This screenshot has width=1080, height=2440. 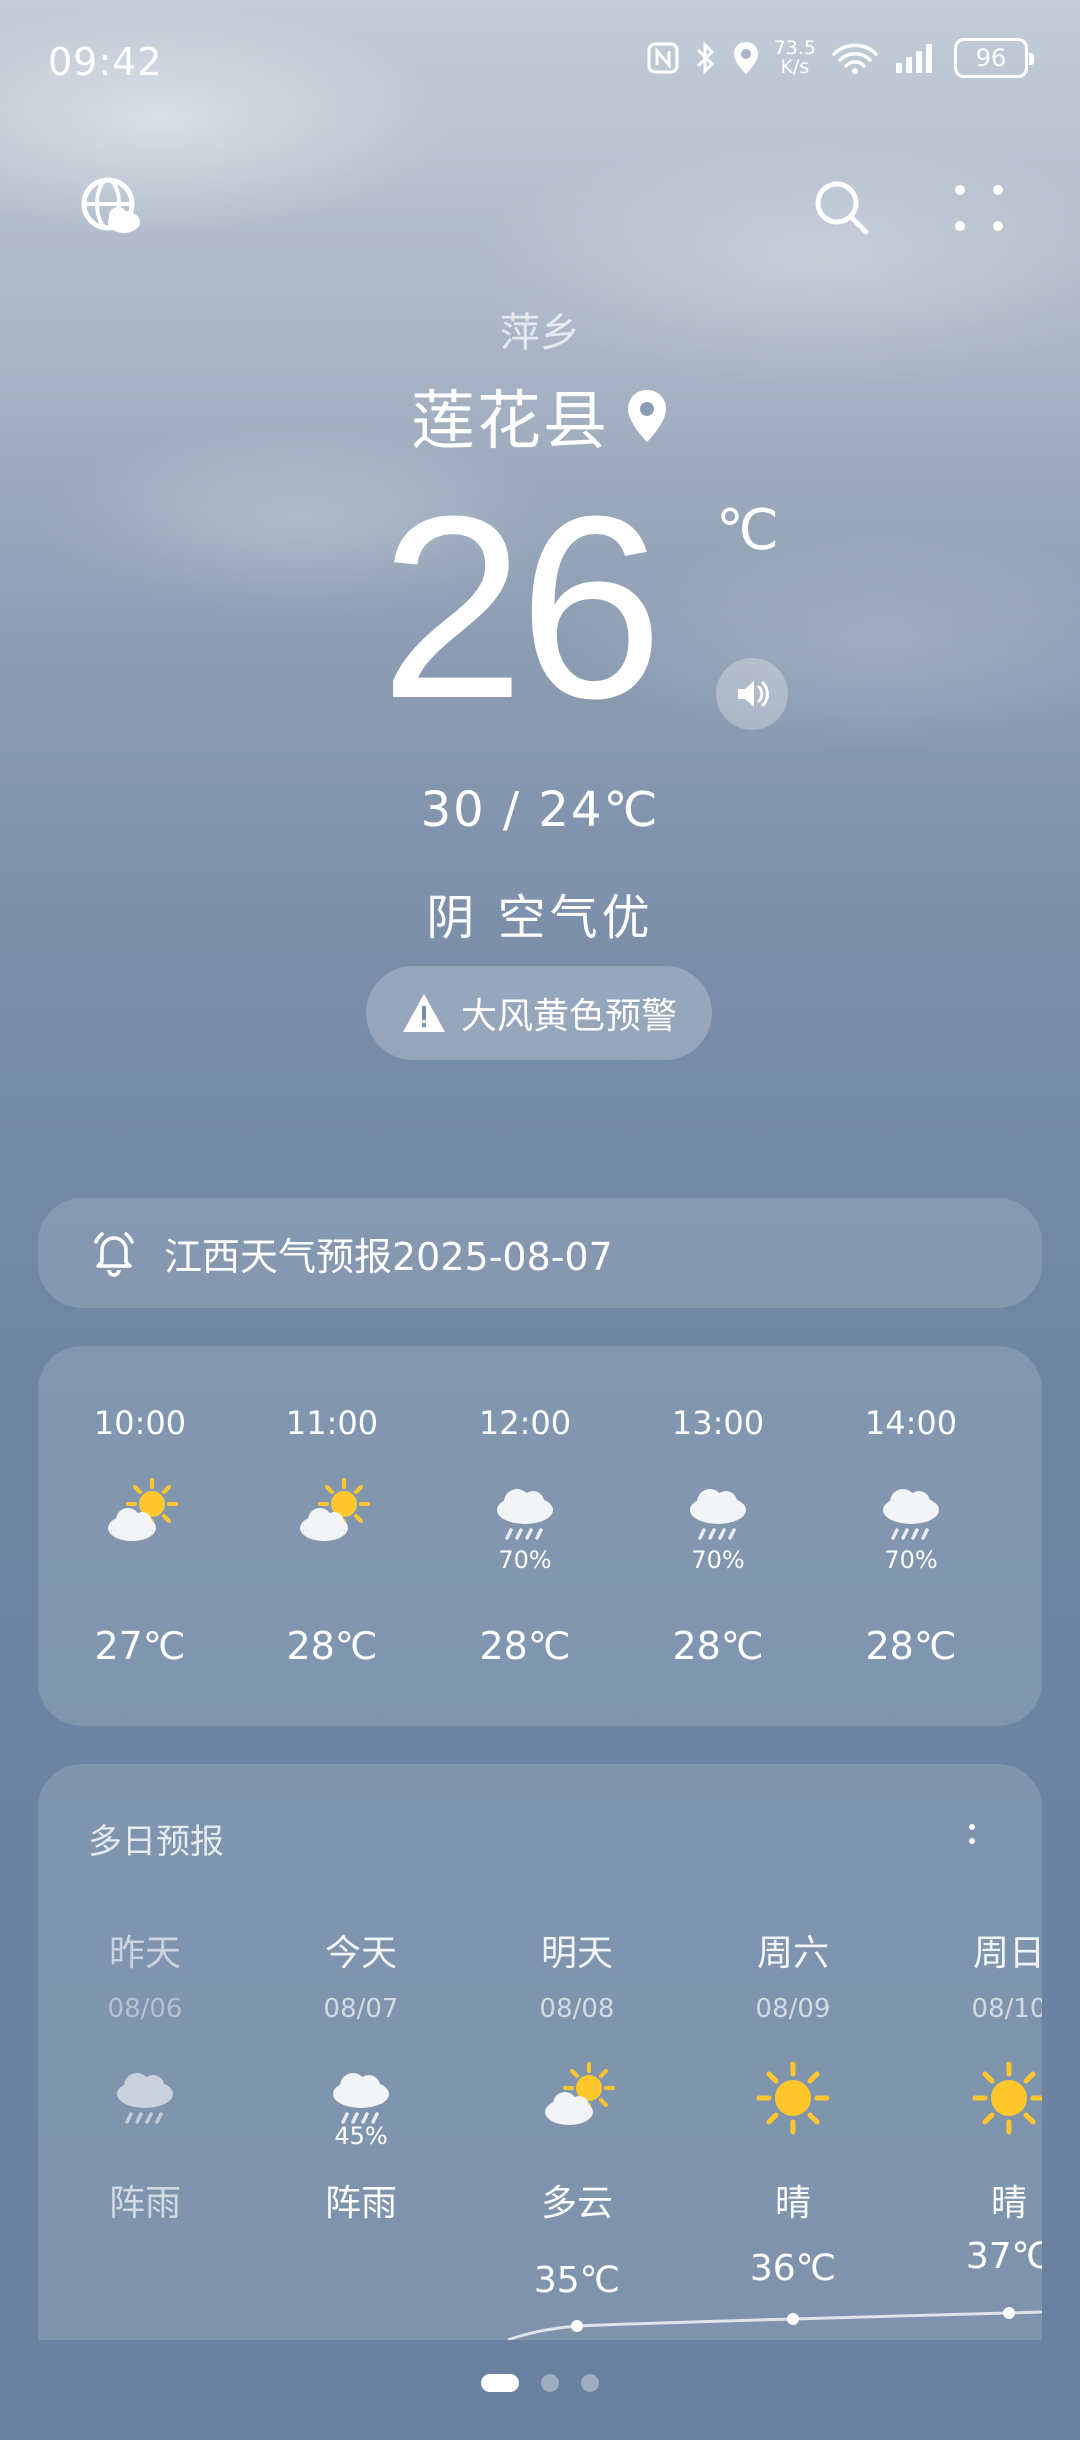 I want to click on hourly-time: 12:00, so click(x=525, y=1423).